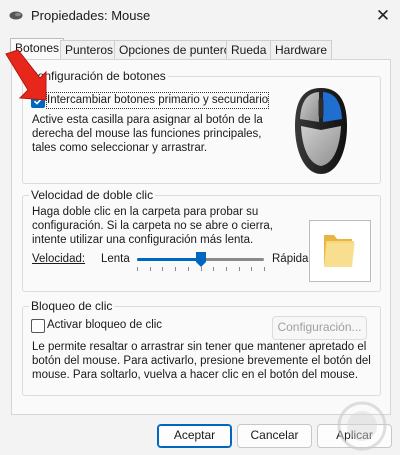  I want to click on click-lock-title: Bloqueo de clic, so click(72, 306).